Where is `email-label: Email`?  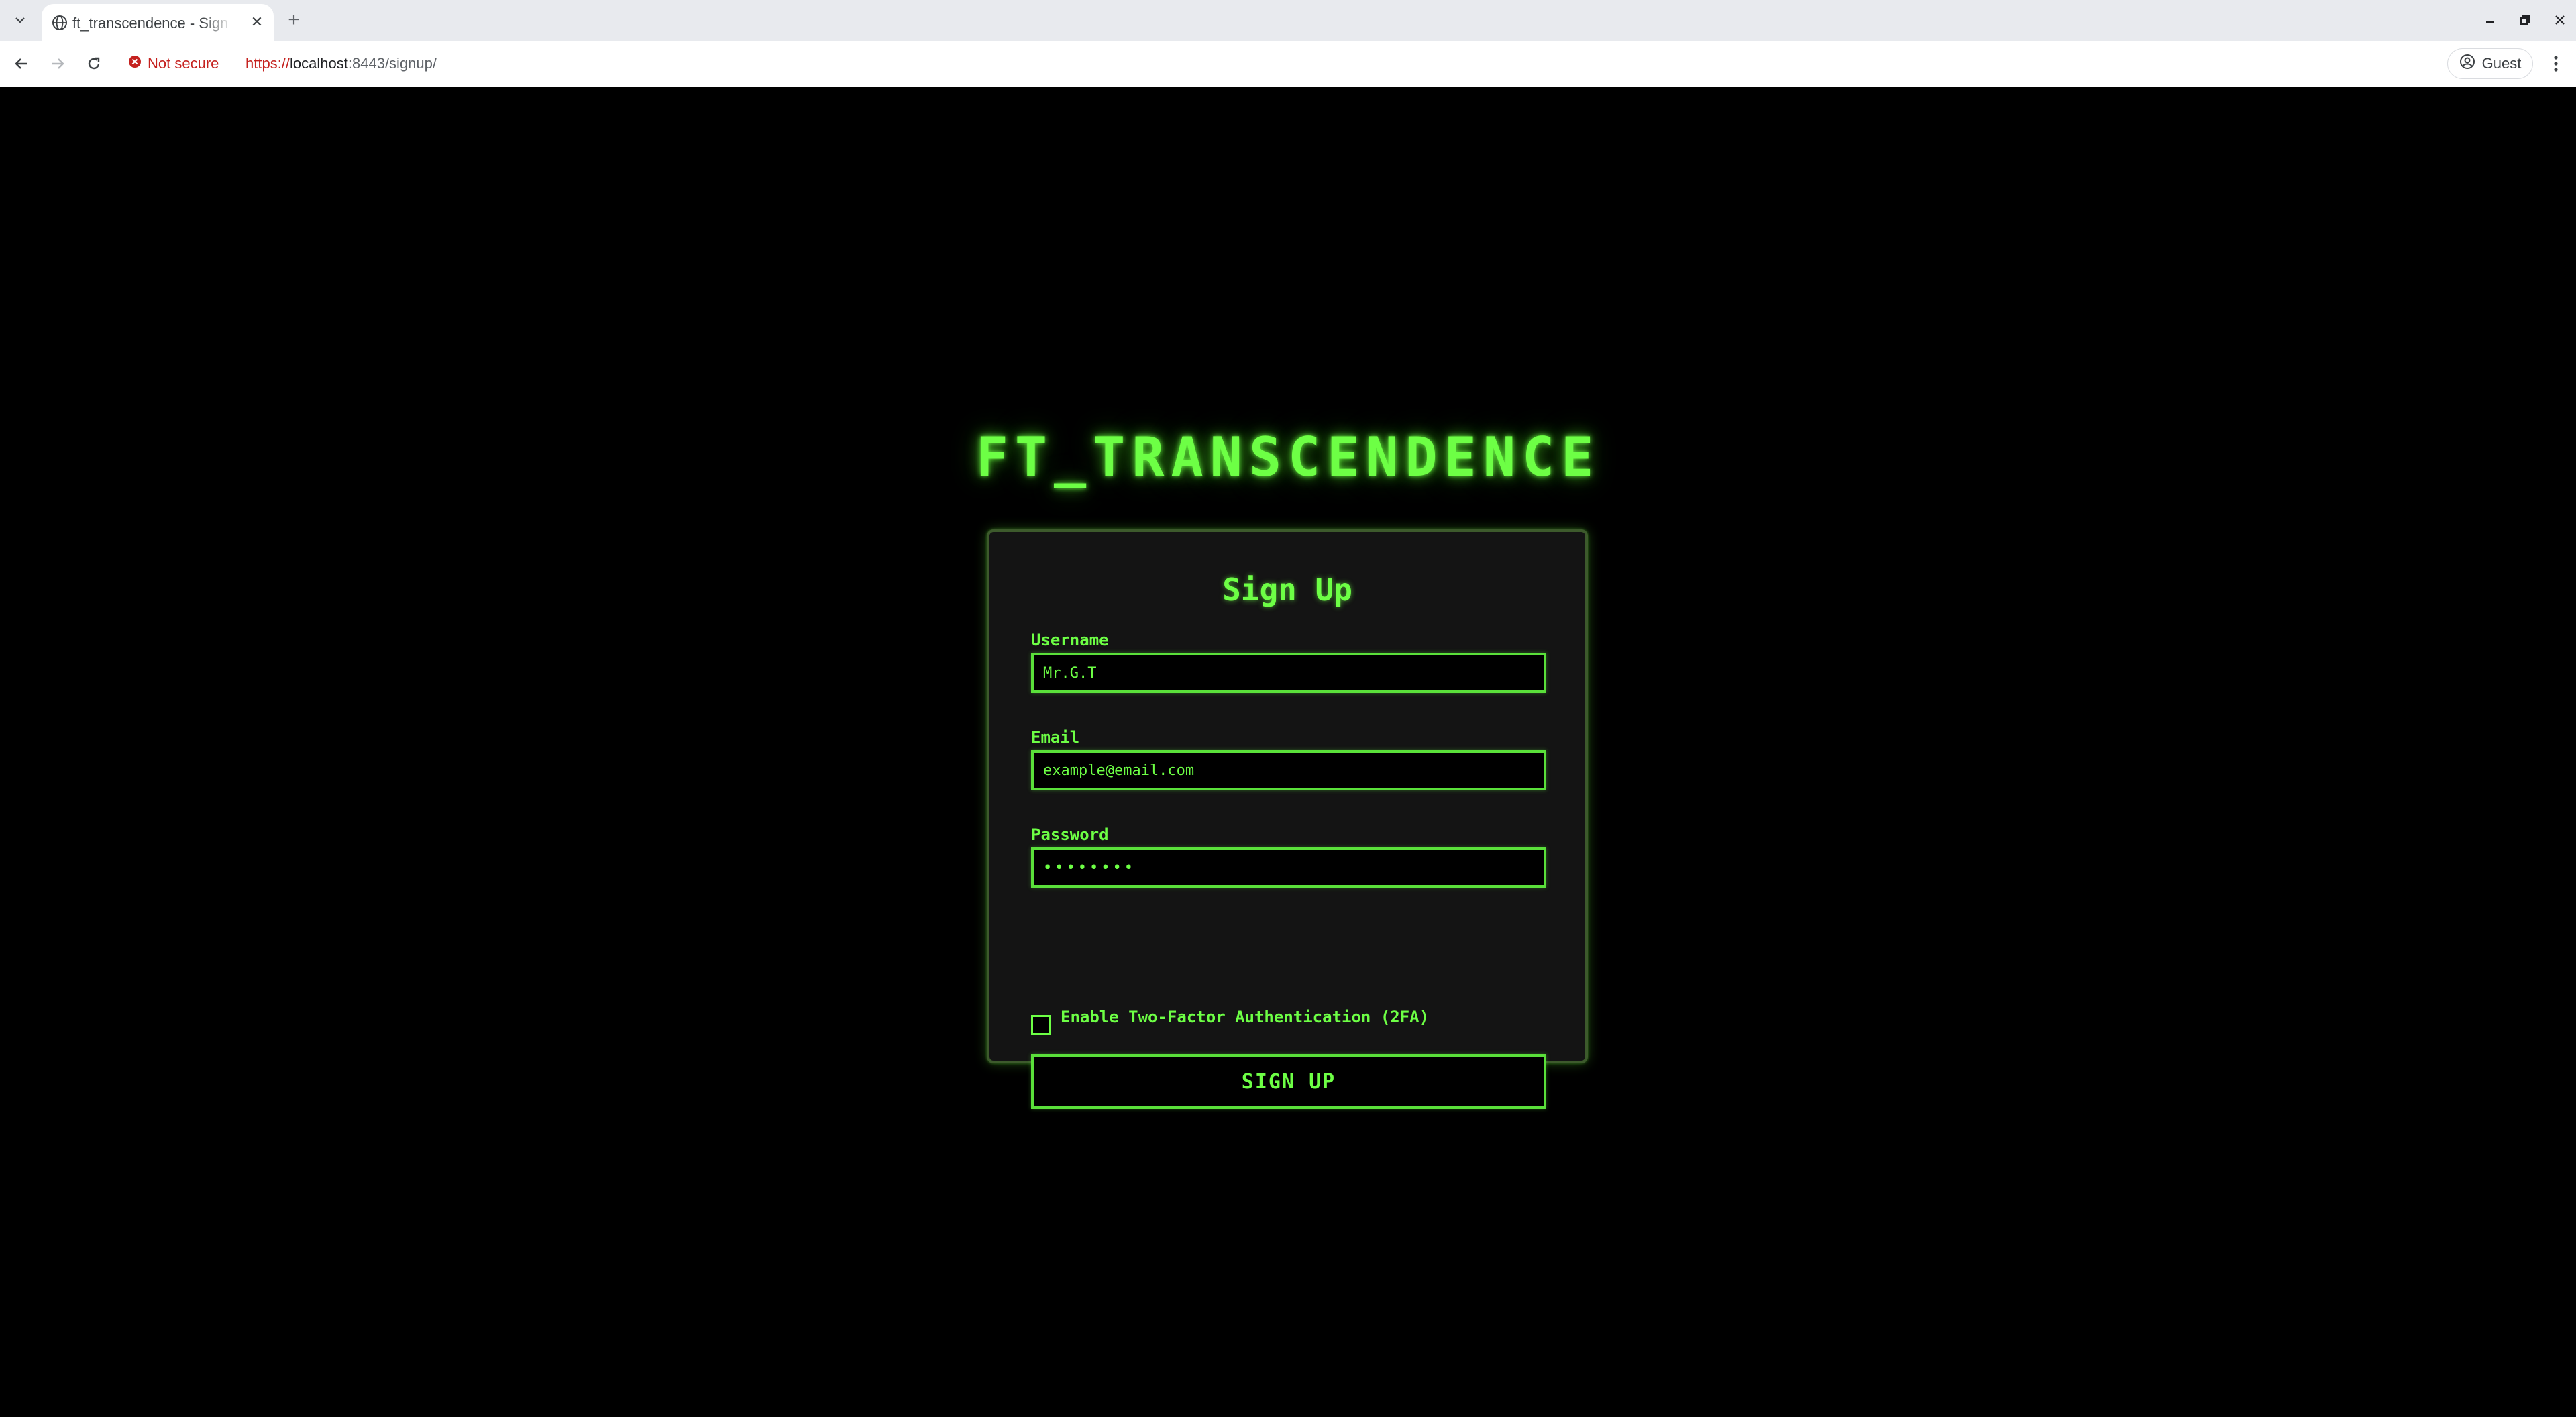 email-label: Email is located at coordinates (1055, 738).